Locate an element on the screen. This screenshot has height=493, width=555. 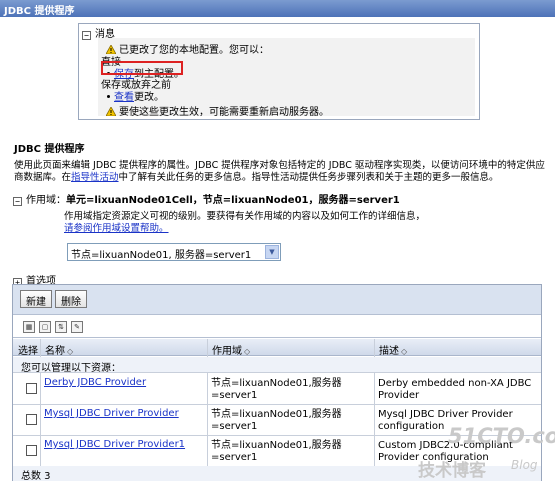
new-button: 新建 is located at coordinates (36, 299).